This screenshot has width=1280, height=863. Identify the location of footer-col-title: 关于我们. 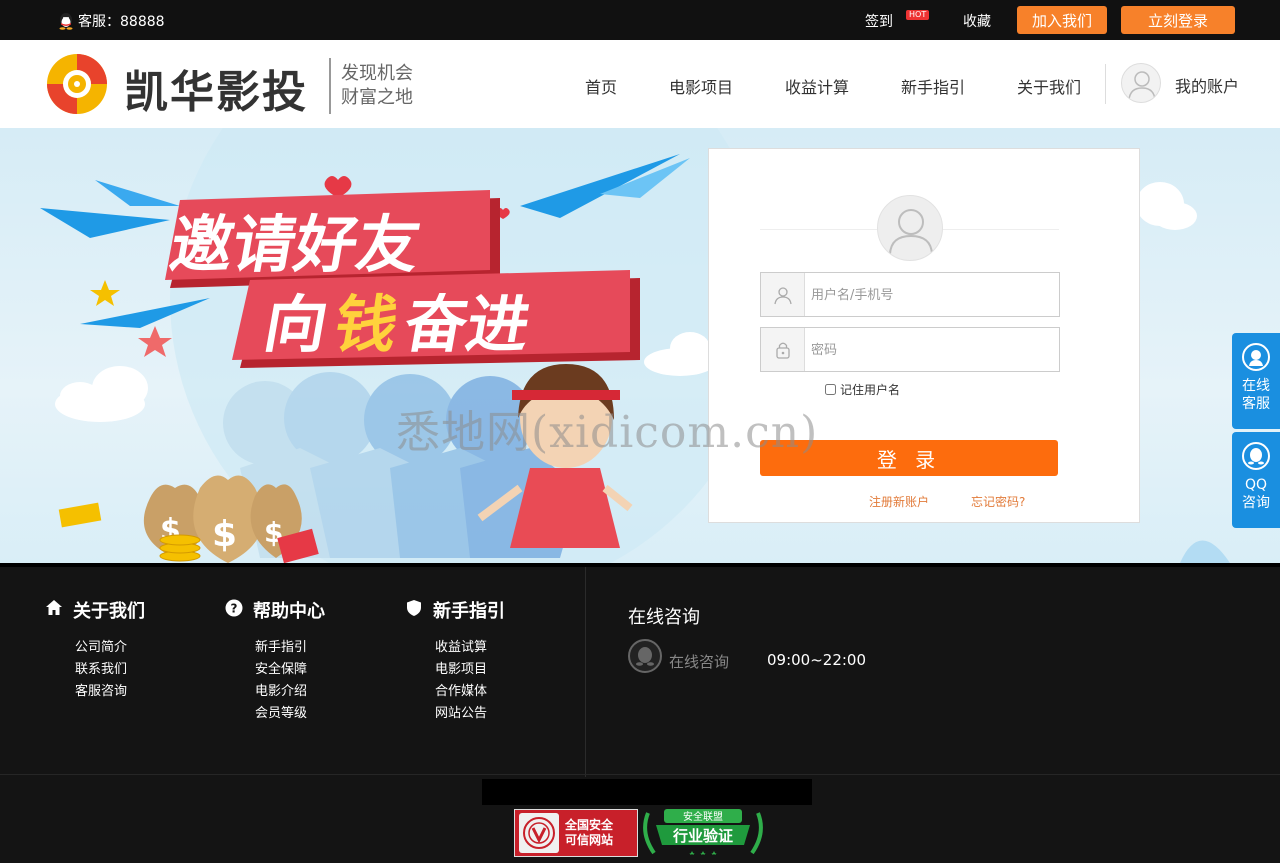
(109, 611).